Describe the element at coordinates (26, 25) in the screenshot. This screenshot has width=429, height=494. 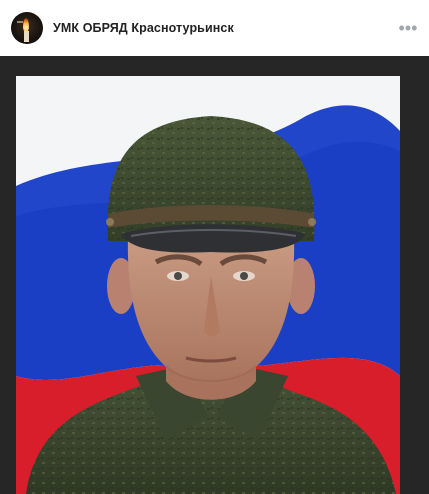
I see `candle-flame-icon` at that location.